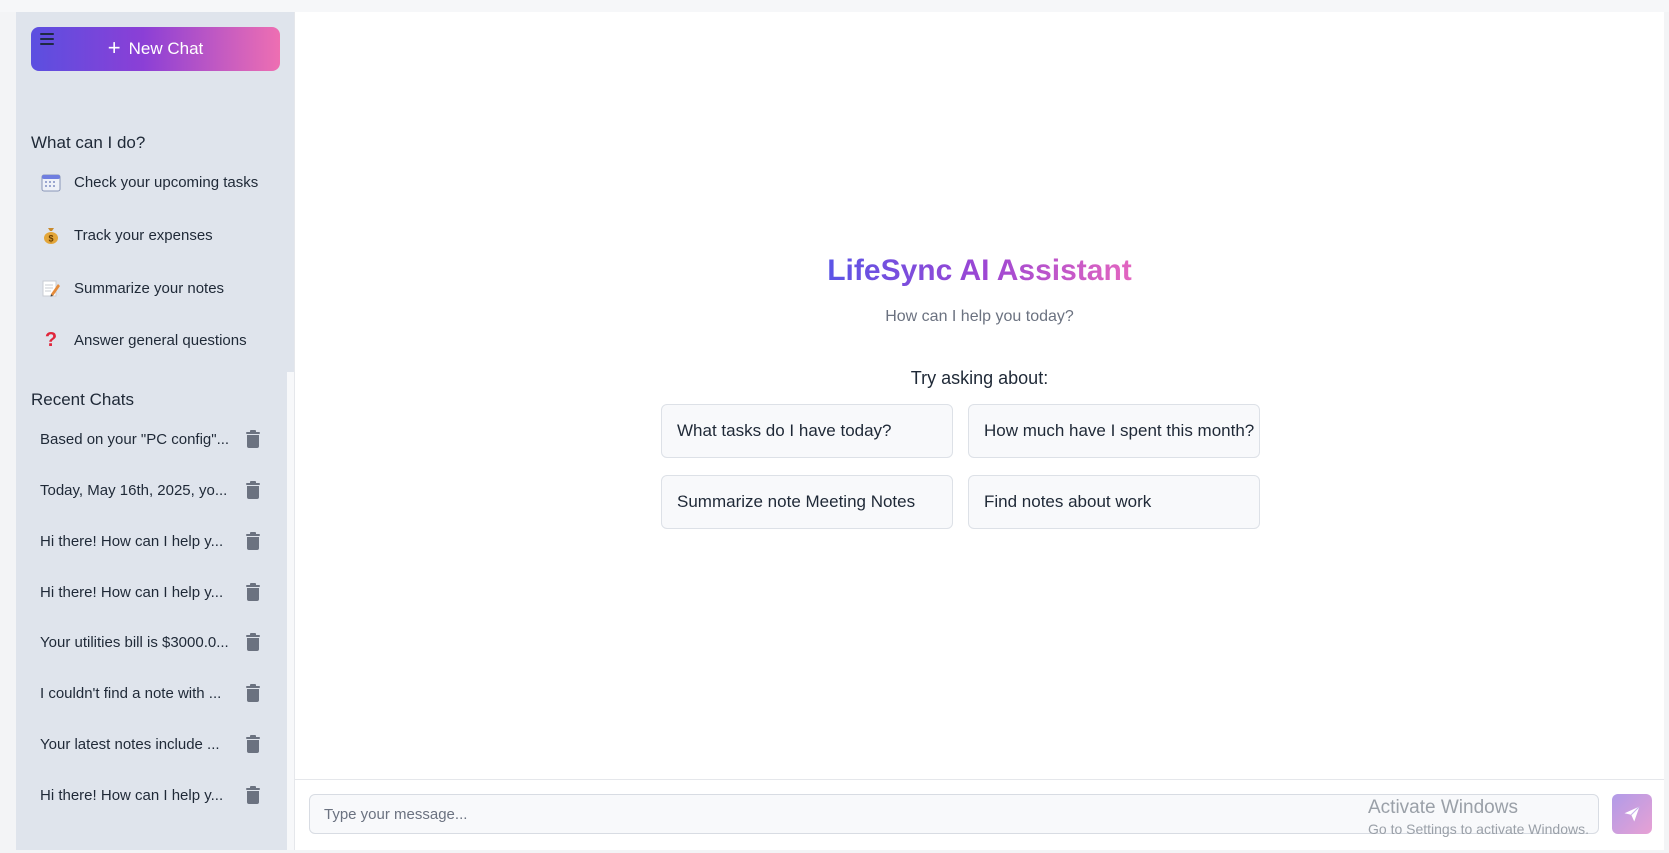  What do you see at coordinates (160, 340) in the screenshot?
I see `capability-label: Answer general questions` at bounding box center [160, 340].